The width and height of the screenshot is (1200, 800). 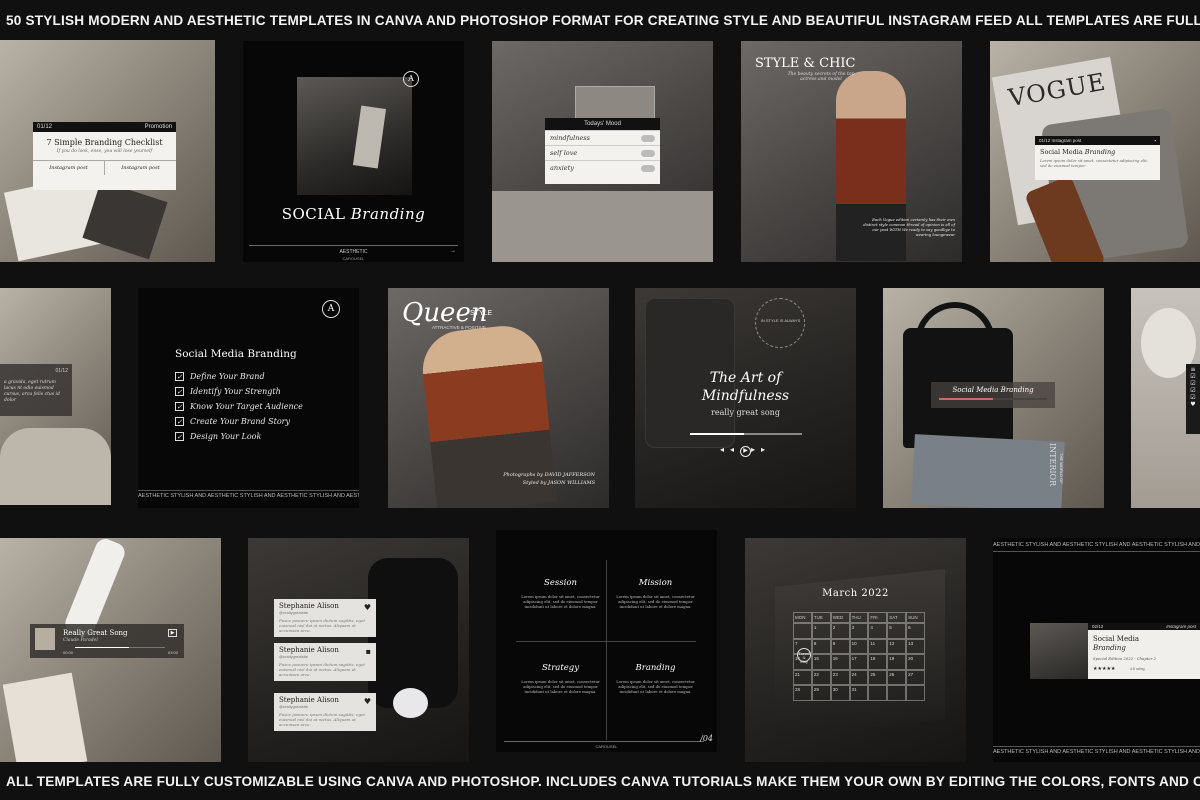 I want to click on calendar-day-cell: 23, so click(x=840, y=677).